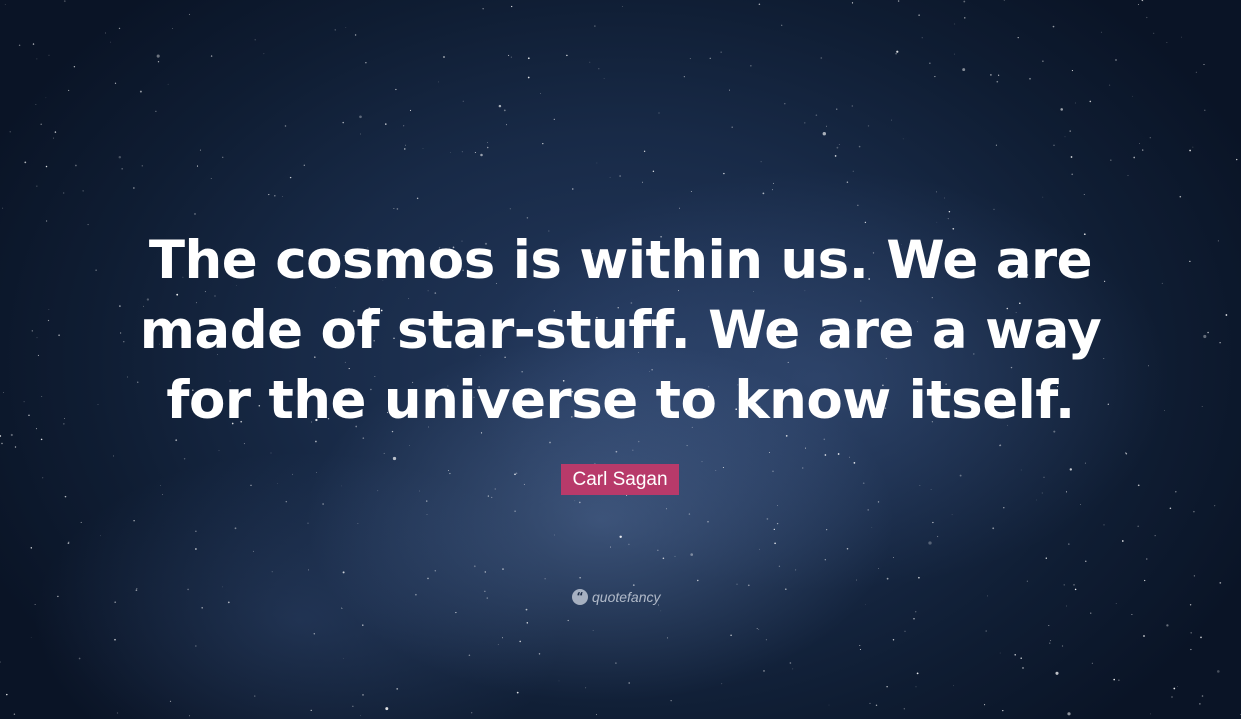 The image size is (1241, 719). Describe the element at coordinates (616, 597) in the screenshot. I see `watermark: “ quotefancy` at that location.